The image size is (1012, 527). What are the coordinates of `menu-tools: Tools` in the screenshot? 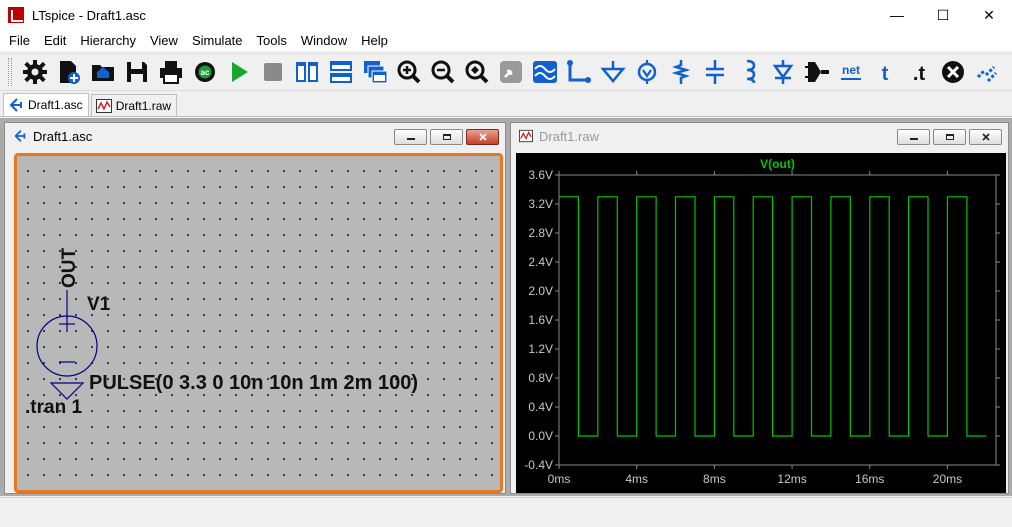 It's located at (272, 40).